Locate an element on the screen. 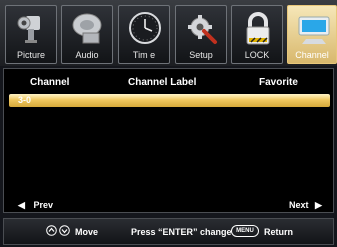  camera-icon is located at coordinates (28, 29).